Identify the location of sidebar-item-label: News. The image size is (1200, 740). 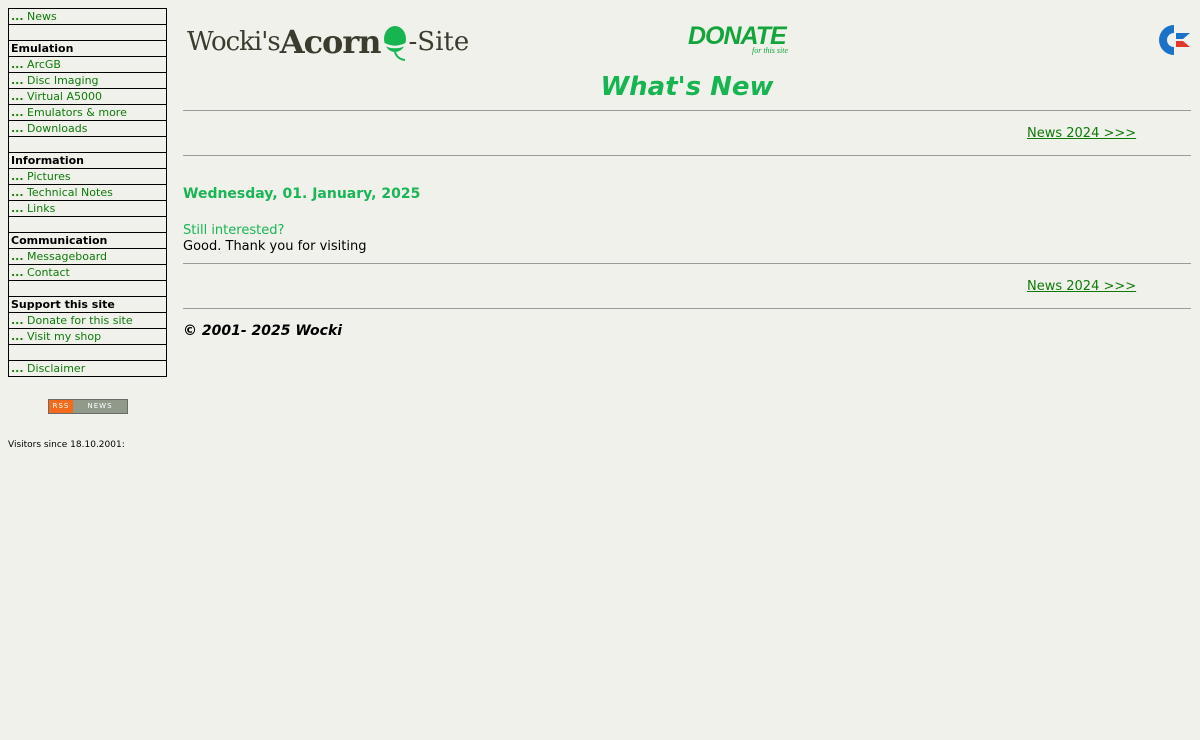
(42, 16).